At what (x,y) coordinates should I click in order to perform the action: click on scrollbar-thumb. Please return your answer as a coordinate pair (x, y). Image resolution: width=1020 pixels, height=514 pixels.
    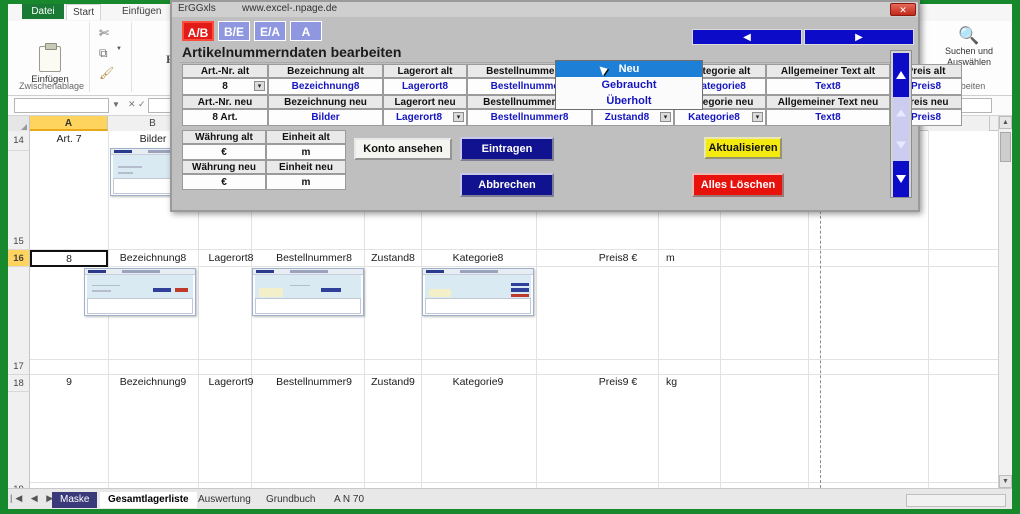
    Looking at the image, I should click on (1005, 147).